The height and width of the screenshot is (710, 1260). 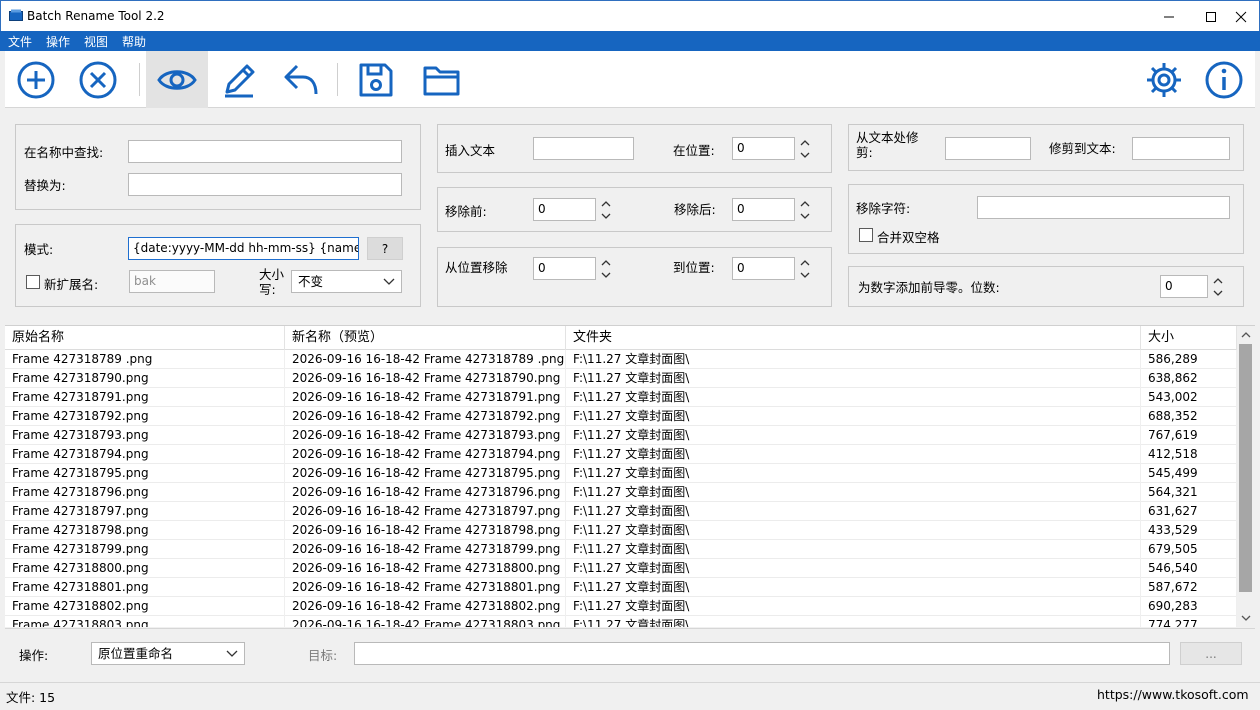 What do you see at coordinates (763, 268) in the screenshot?
I see `remove-to-input: 0` at bounding box center [763, 268].